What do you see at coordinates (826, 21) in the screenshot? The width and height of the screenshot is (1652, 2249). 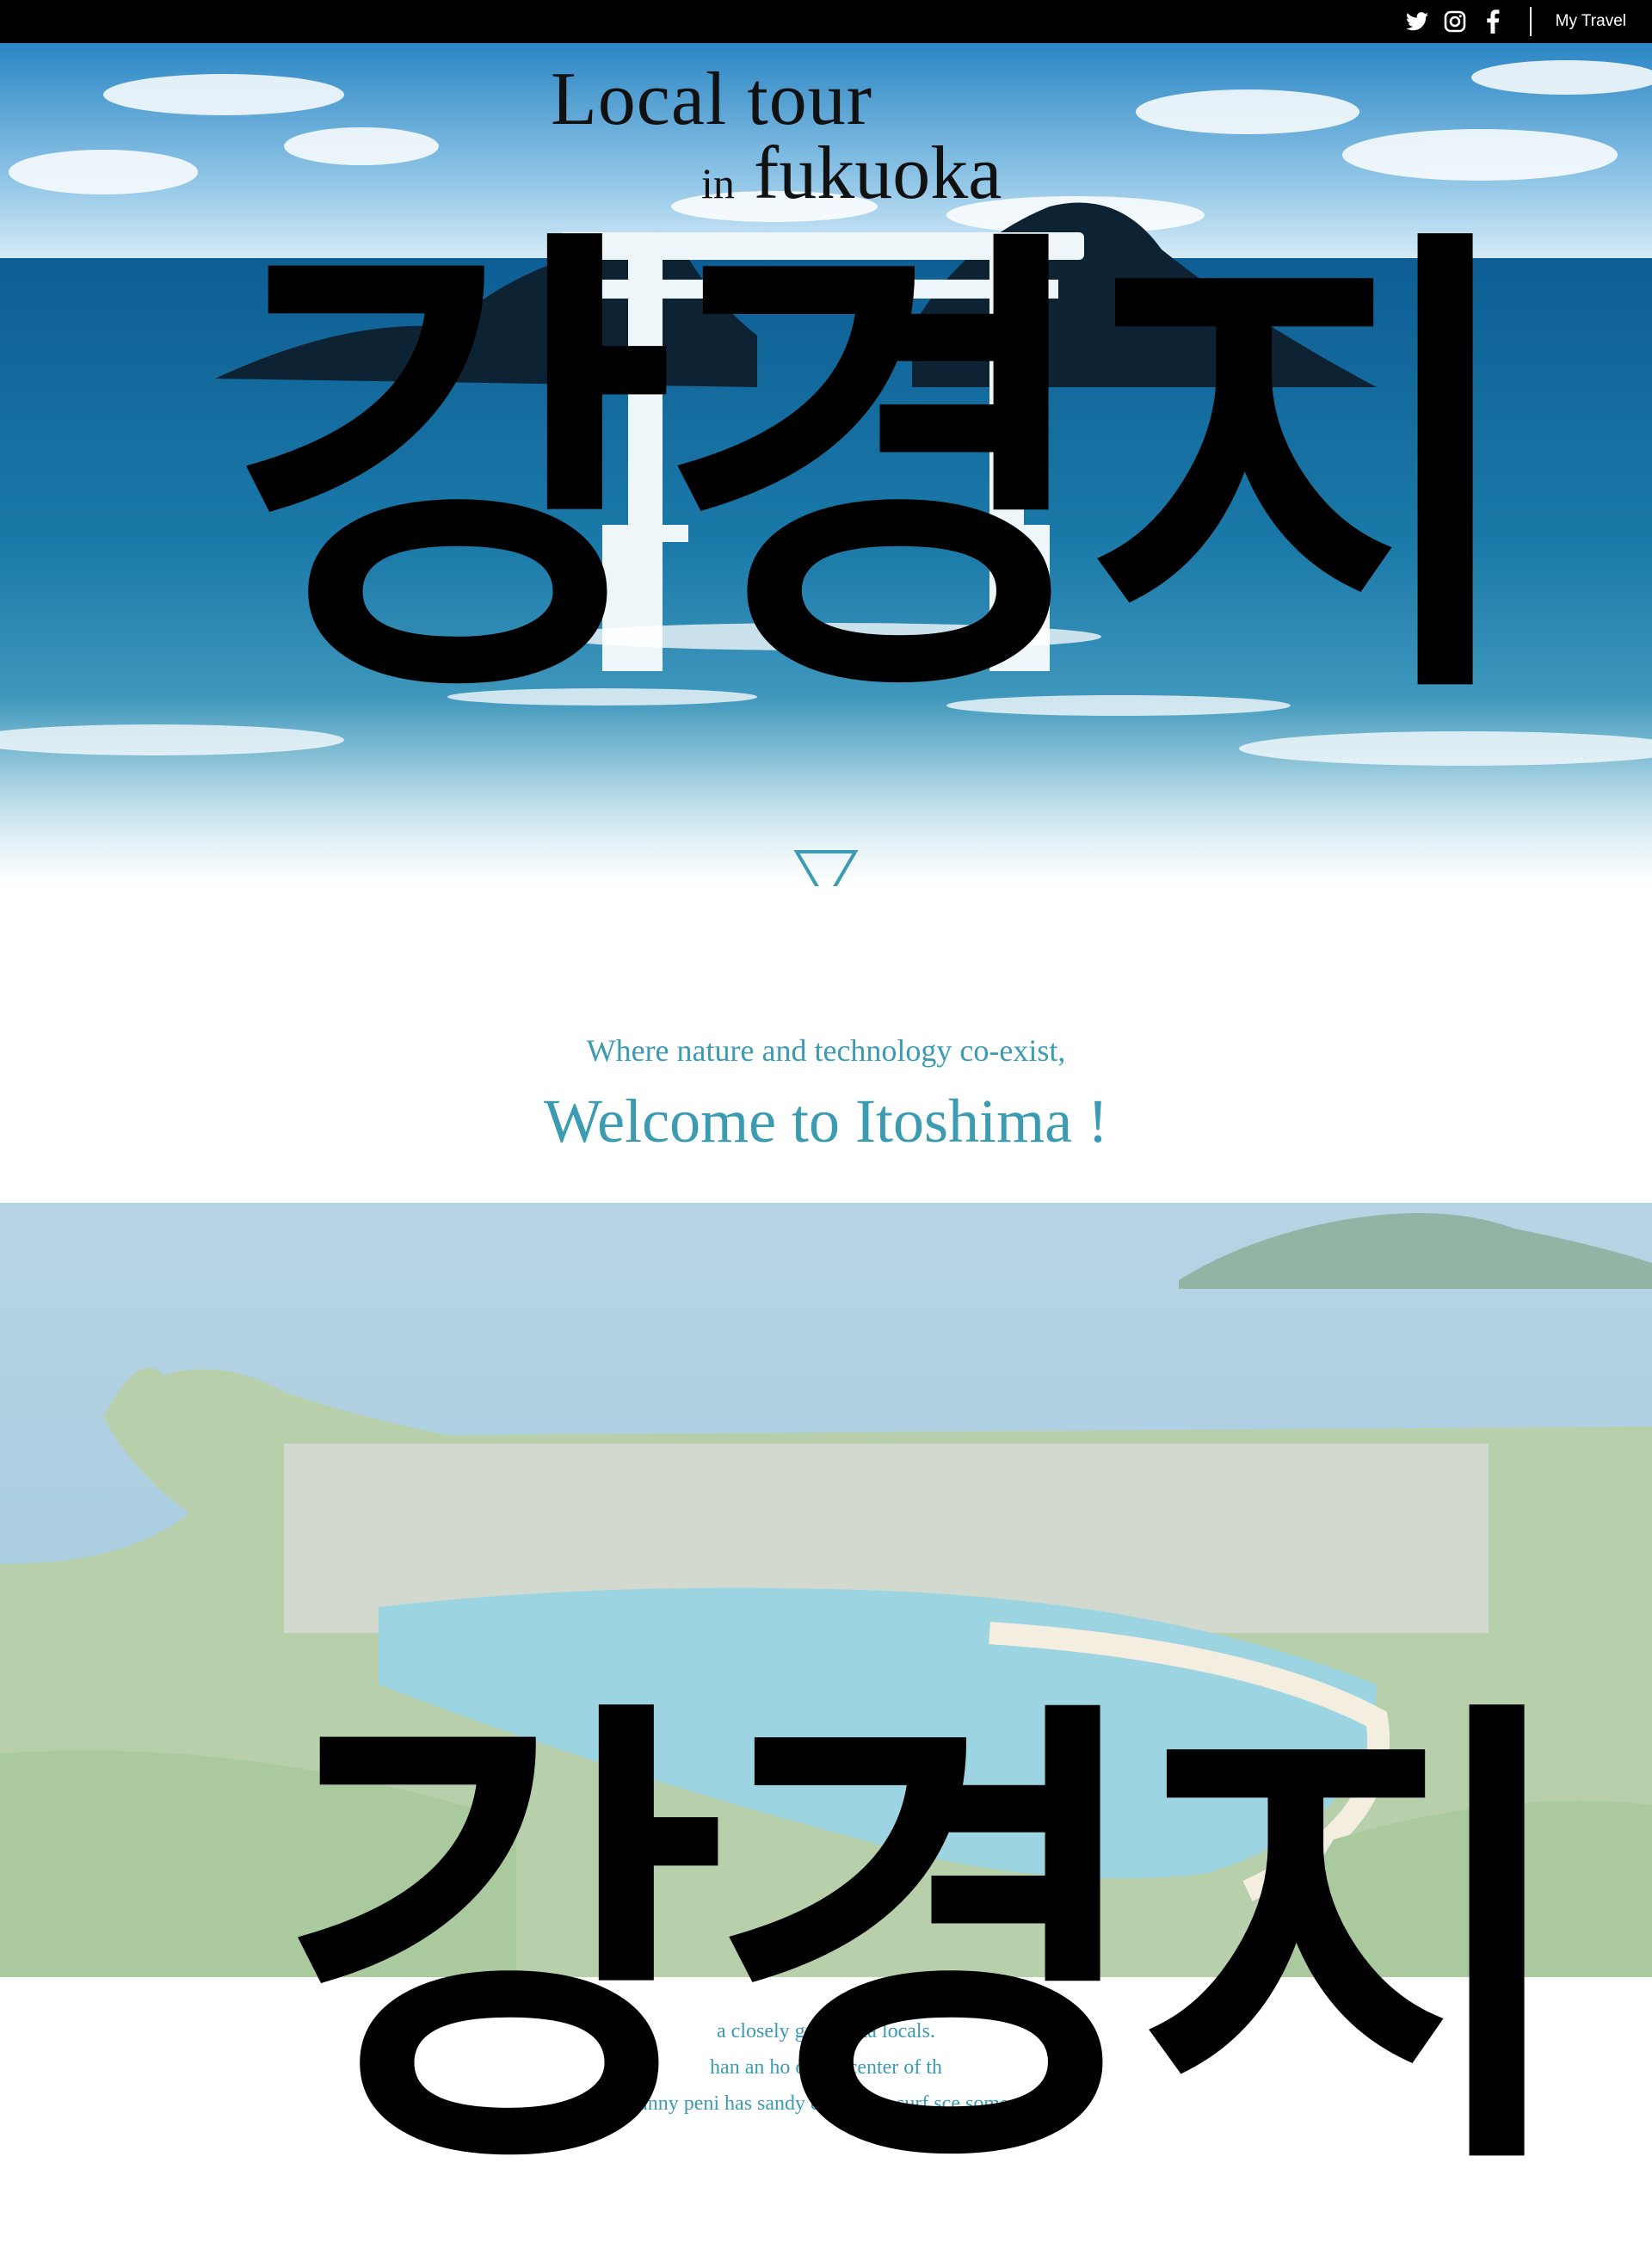 I see `top-bar: My Travel` at bounding box center [826, 21].